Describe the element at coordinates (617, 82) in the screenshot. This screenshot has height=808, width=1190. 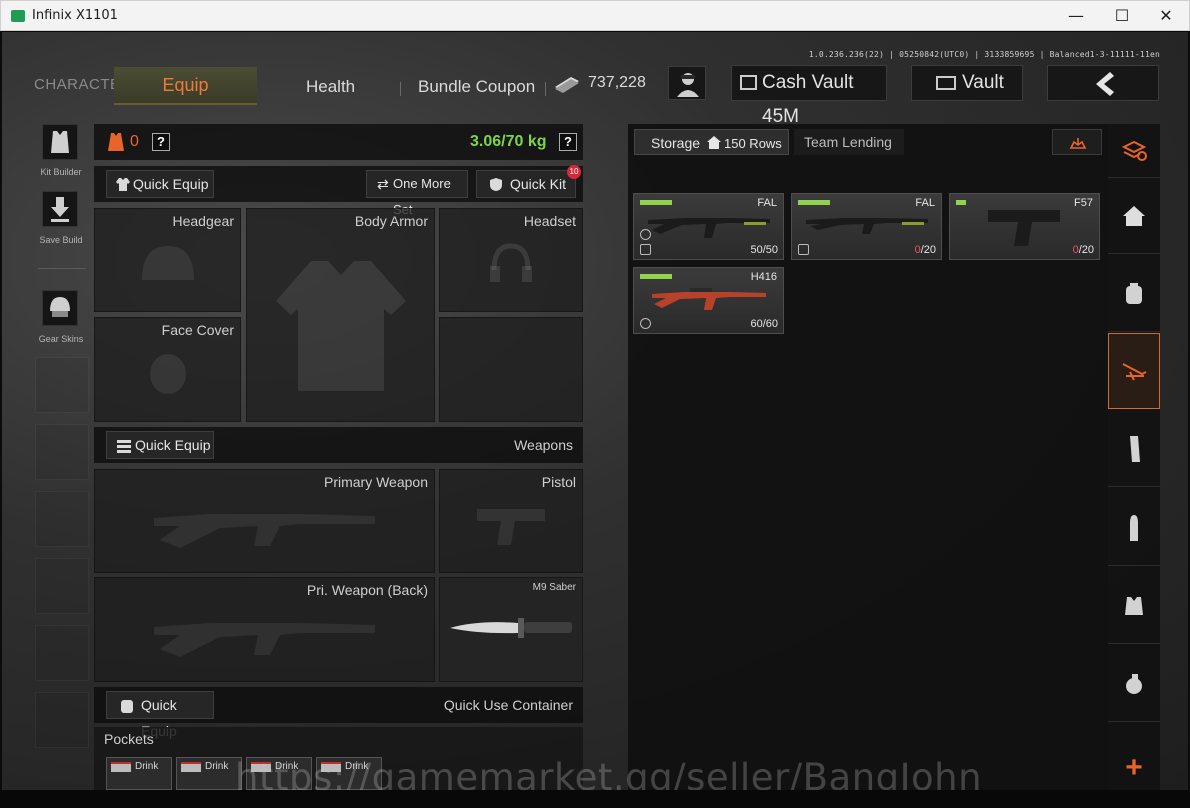
I see `cash-balance: 737,228` at that location.